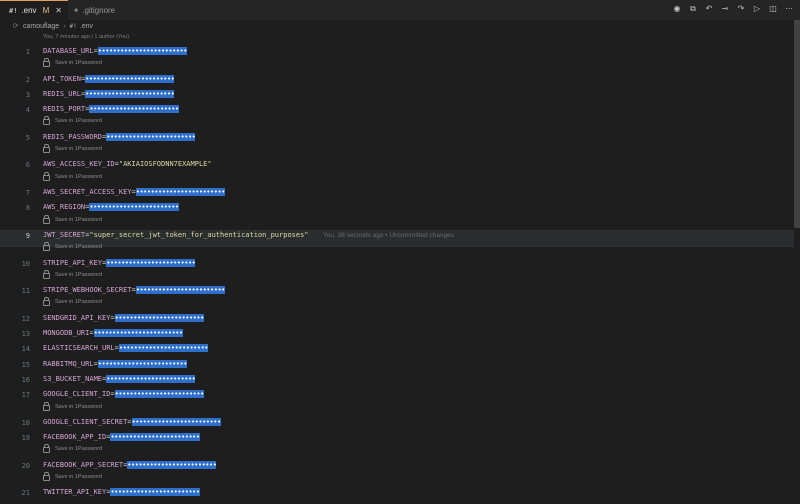 This screenshot has height=504, width=800. Describe the element at coordinates (25, 438) in the screenshot. I see `line-number: 19` at that location.